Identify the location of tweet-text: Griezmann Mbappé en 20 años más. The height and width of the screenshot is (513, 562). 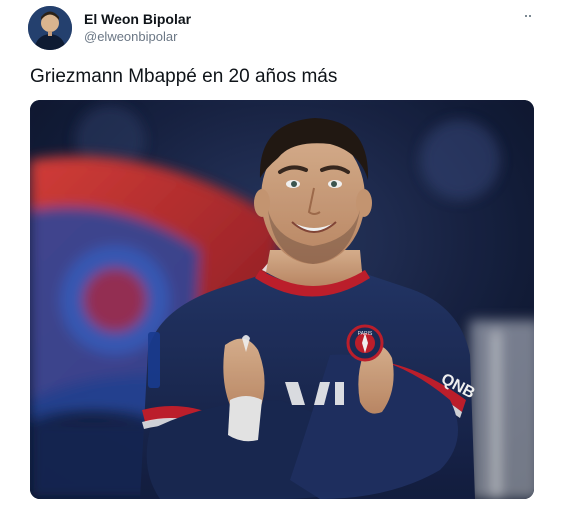
(184, 76).